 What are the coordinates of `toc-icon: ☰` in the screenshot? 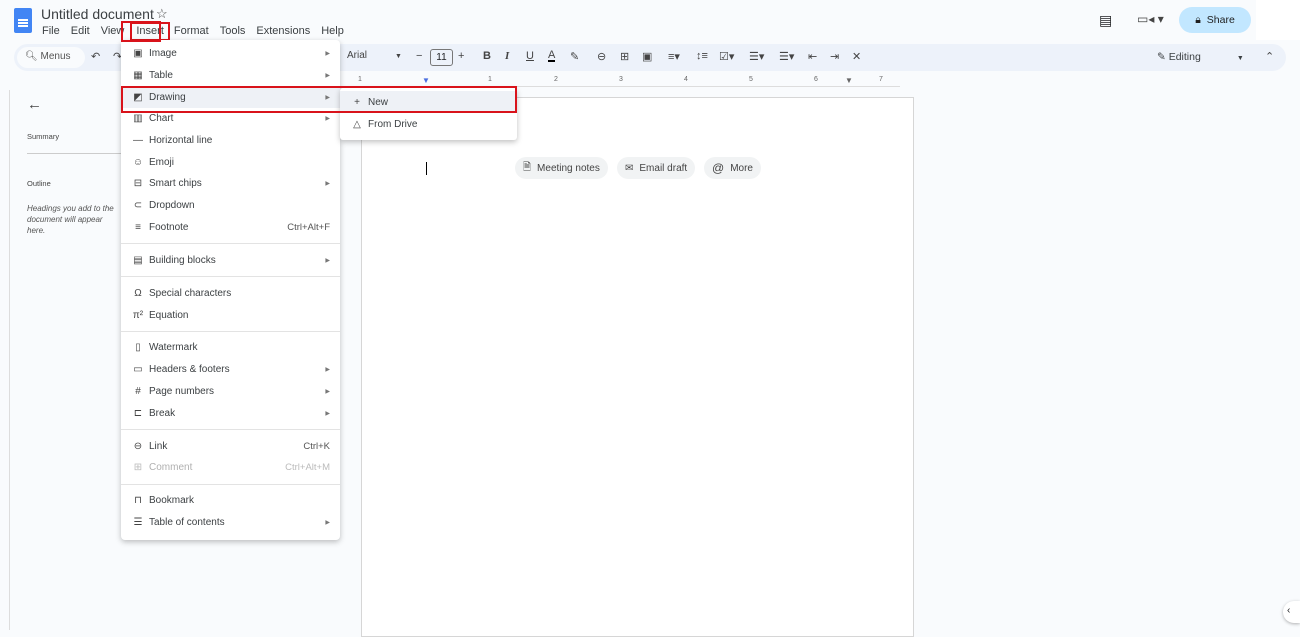 It's located at (138, 522).